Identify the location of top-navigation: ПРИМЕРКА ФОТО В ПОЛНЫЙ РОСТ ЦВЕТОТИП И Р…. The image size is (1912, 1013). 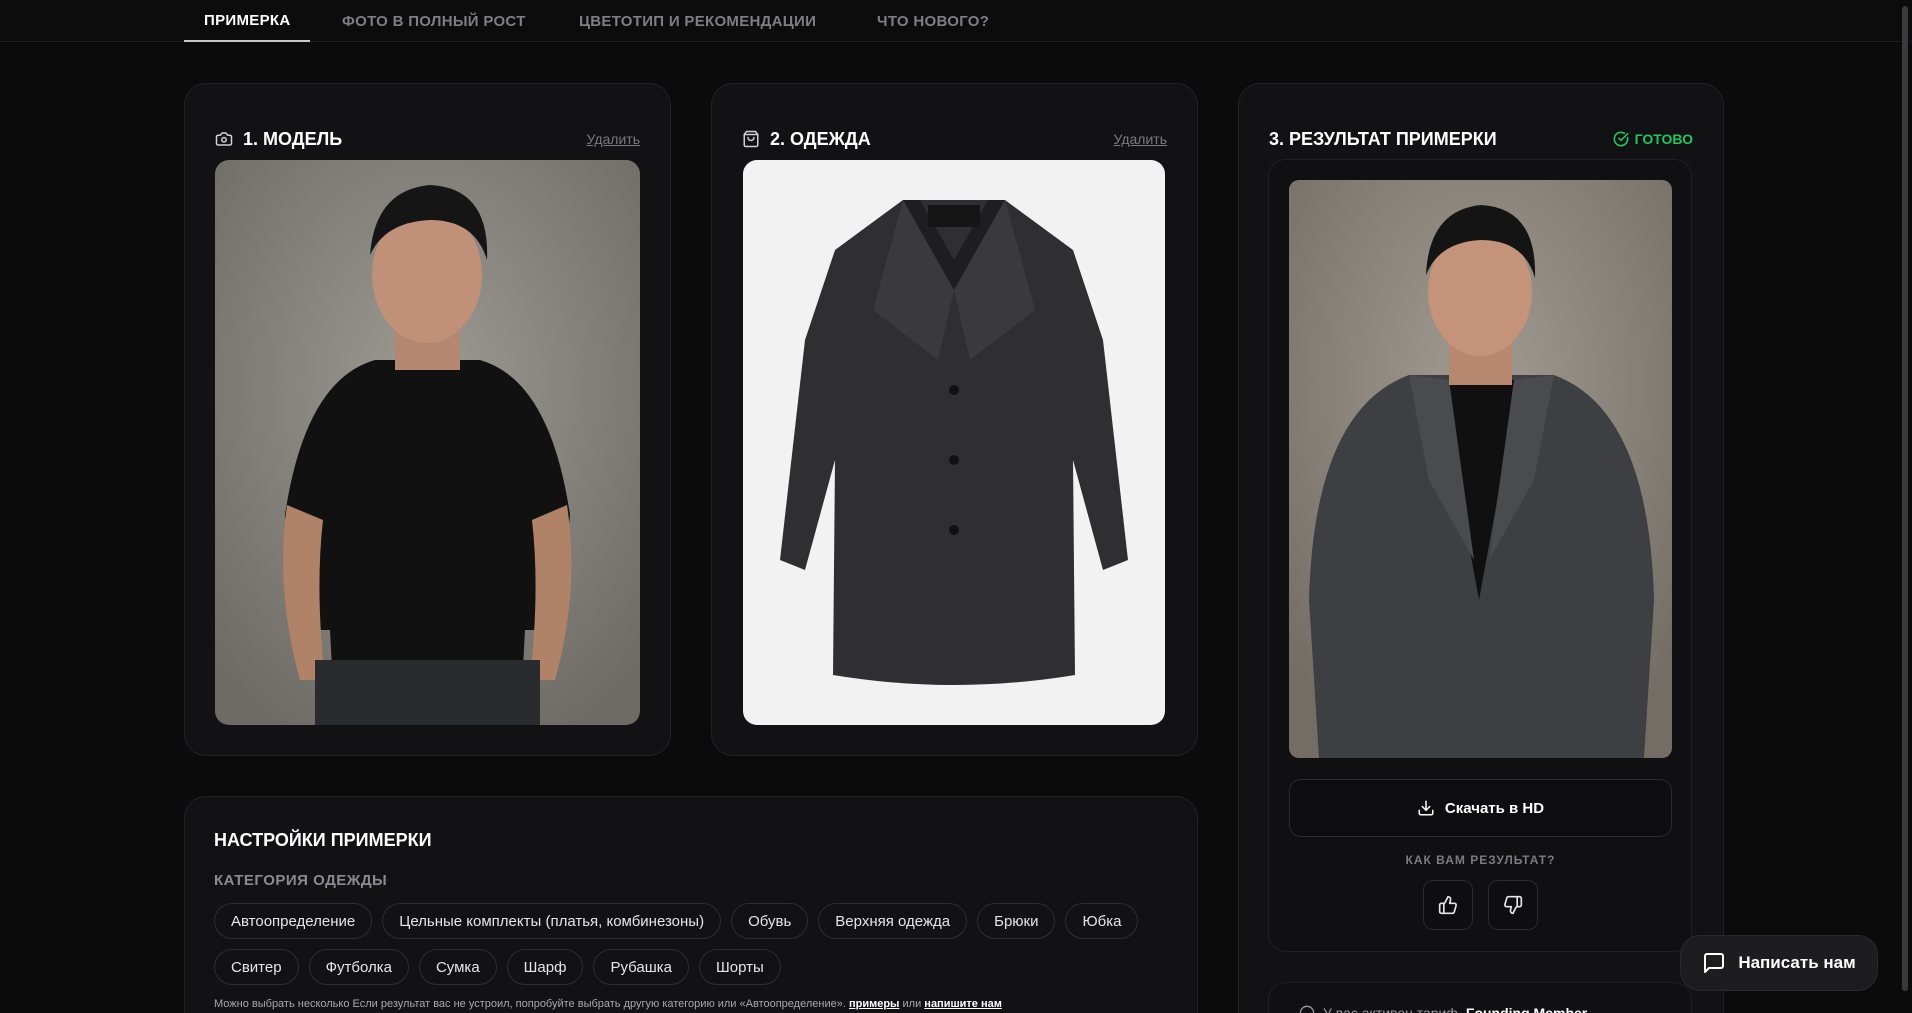
(956, 21).